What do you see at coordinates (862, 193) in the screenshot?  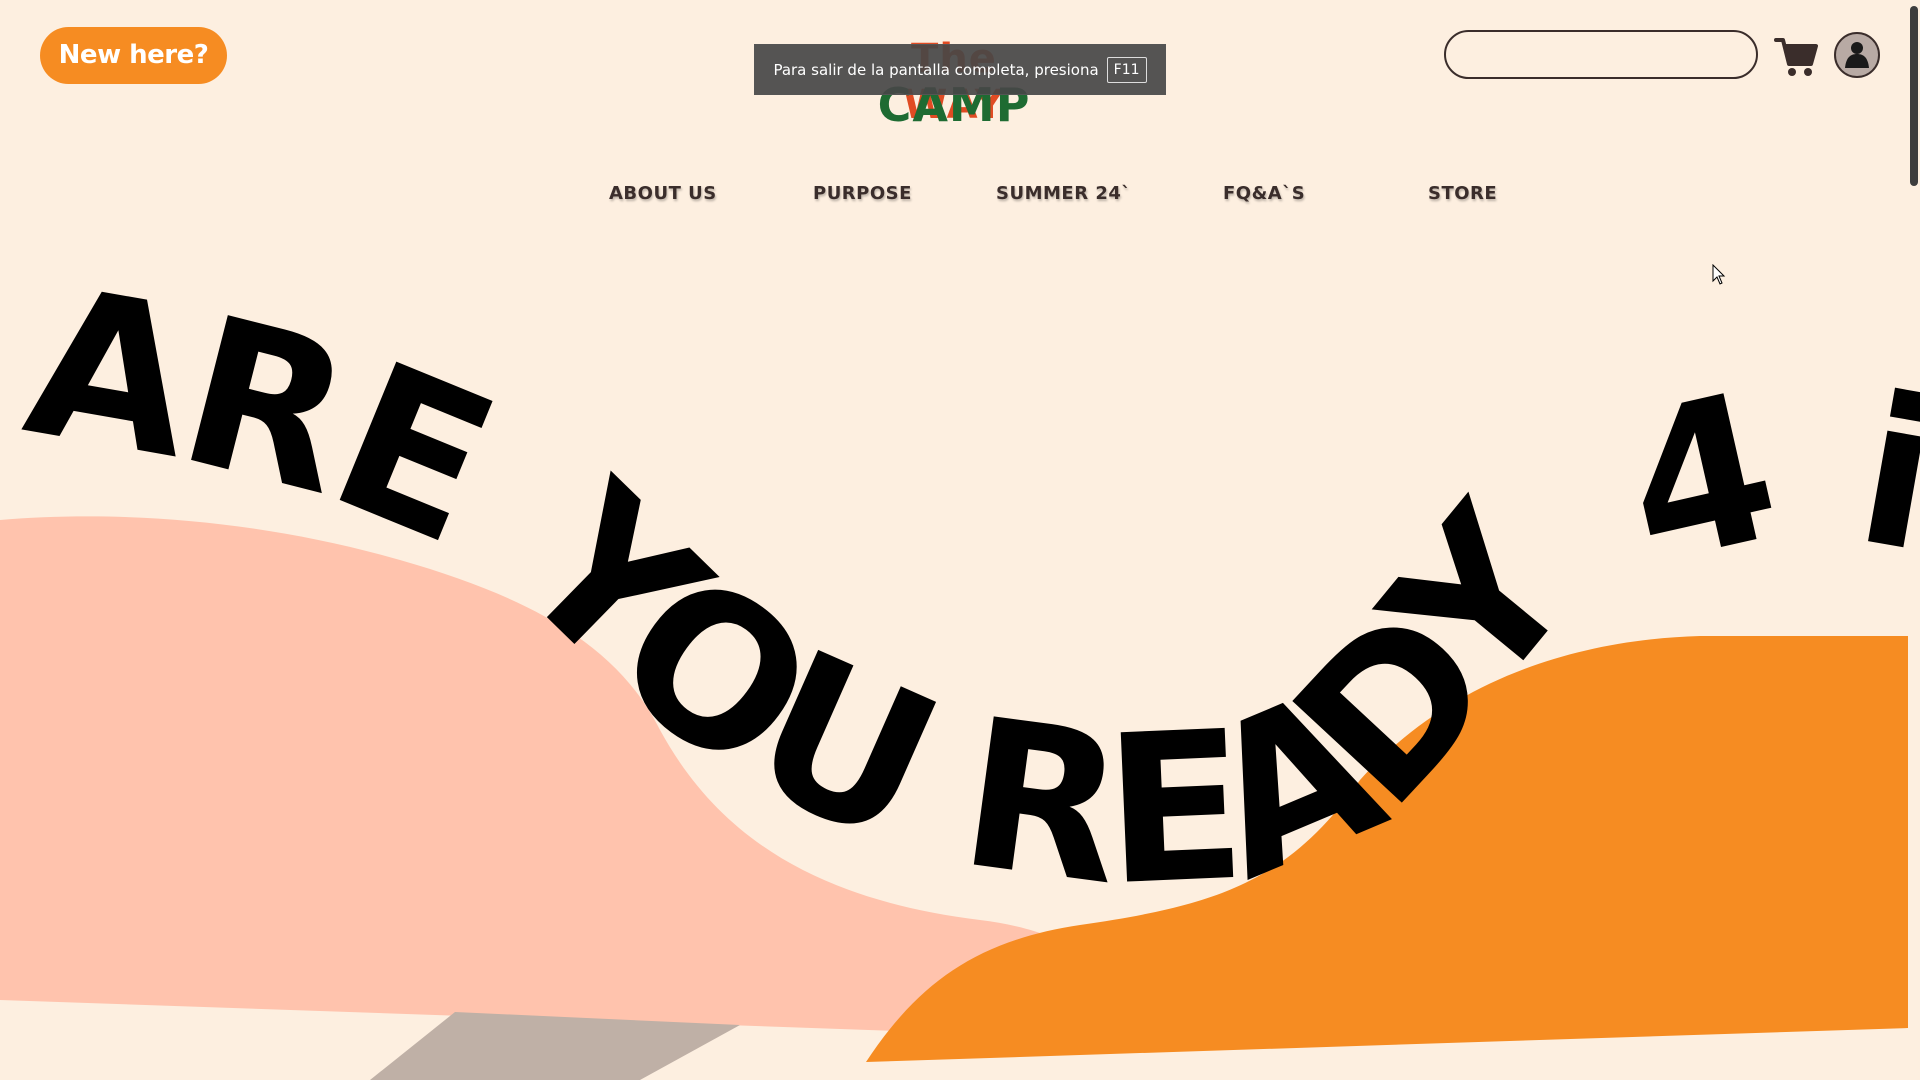 I see `nav-purpose: PURPOSE` at bounding box center [862, 193].